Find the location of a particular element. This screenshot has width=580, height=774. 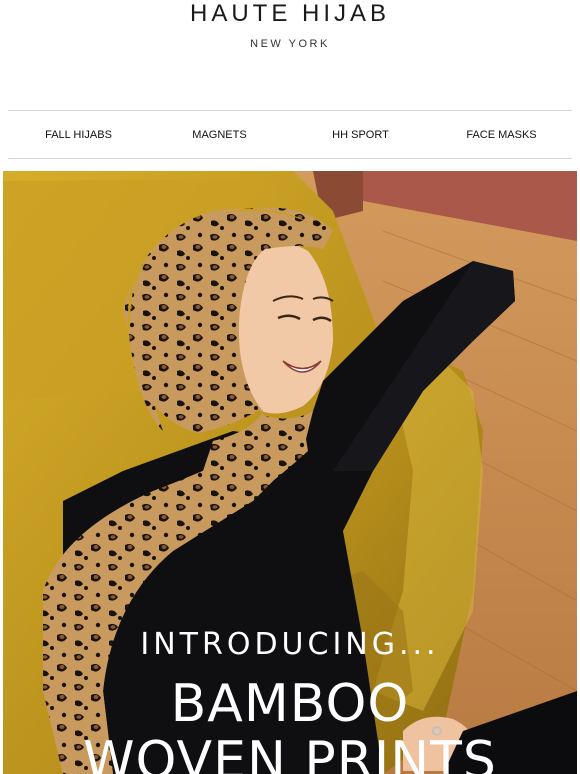

brand-location: NEW YORK is located at coordinates (290, 44).